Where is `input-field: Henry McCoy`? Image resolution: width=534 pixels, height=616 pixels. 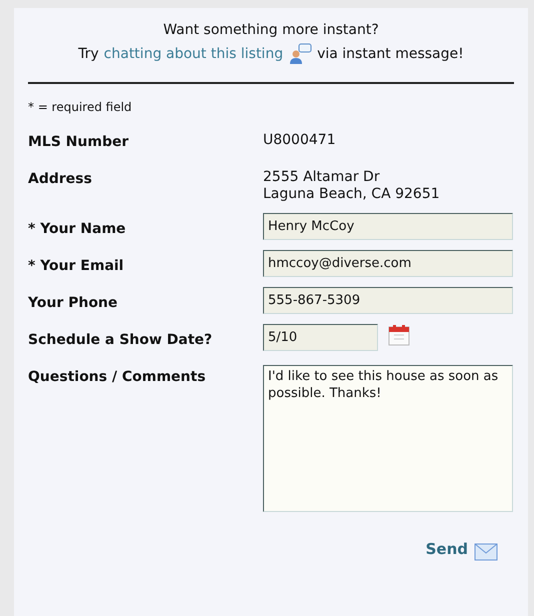
input-field: Henry McCoy is located at coordinates (388, 226).